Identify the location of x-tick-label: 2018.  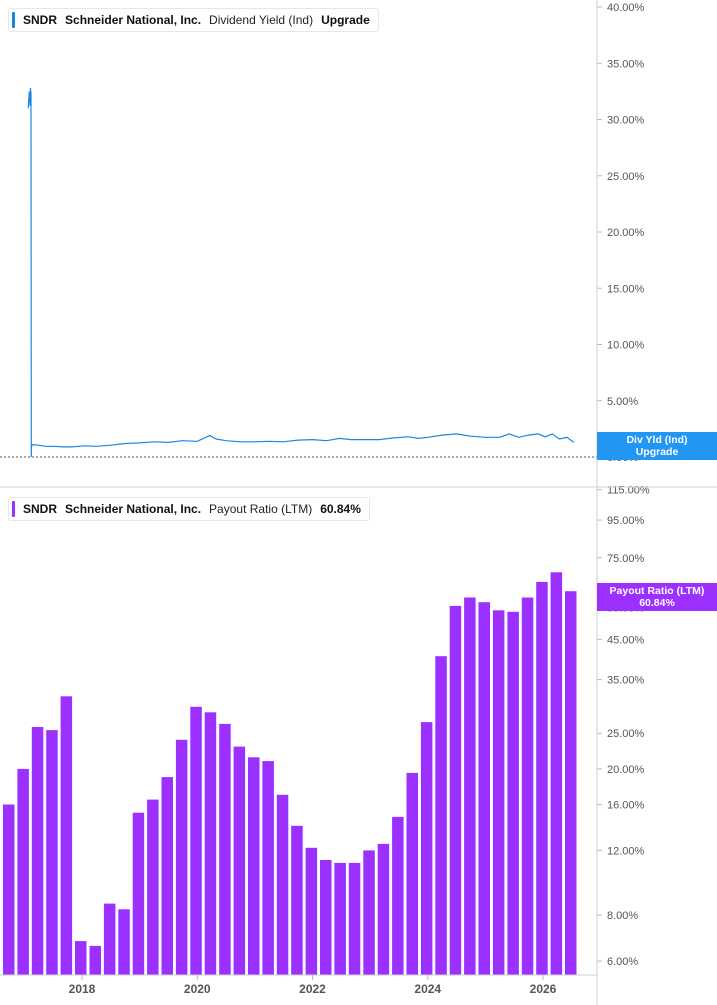
(82, 989).